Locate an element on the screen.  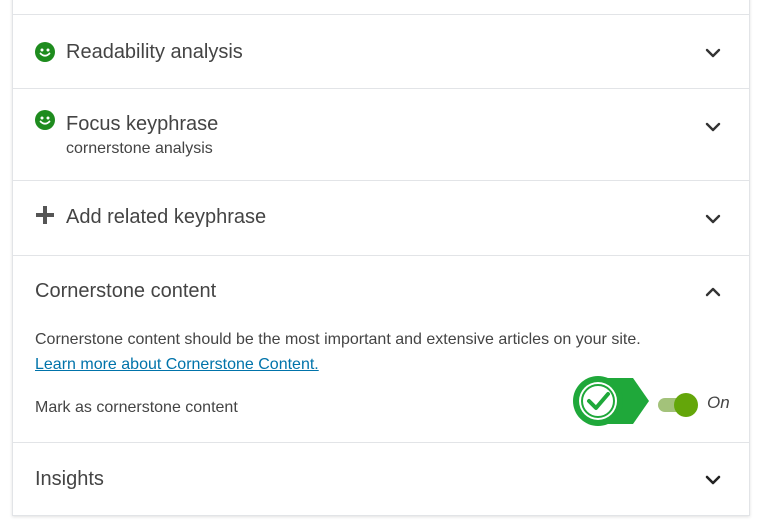
check-callout-icon is located at coordinates (611, 401).